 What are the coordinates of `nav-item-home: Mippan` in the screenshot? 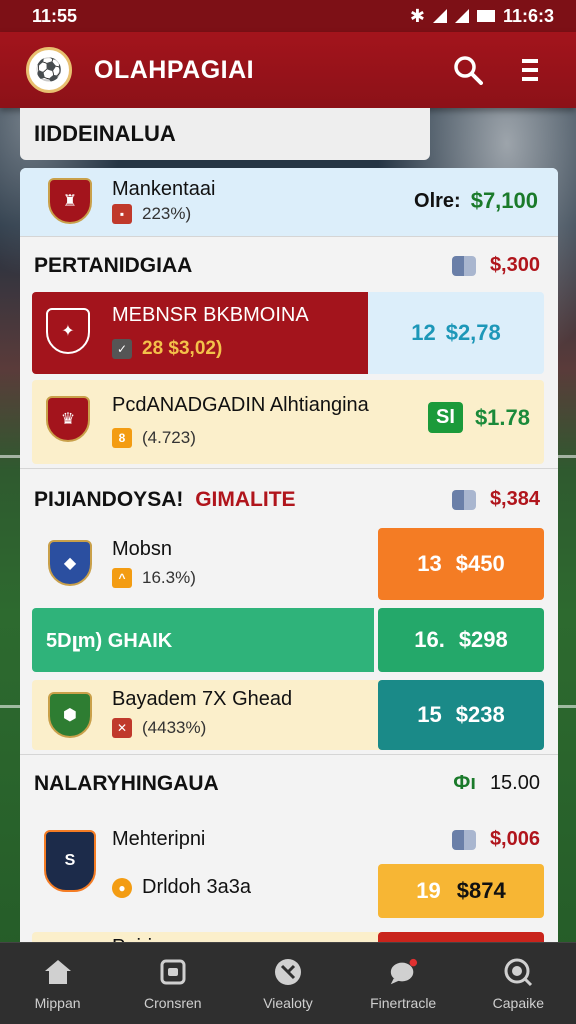 It's located at (58, 984).